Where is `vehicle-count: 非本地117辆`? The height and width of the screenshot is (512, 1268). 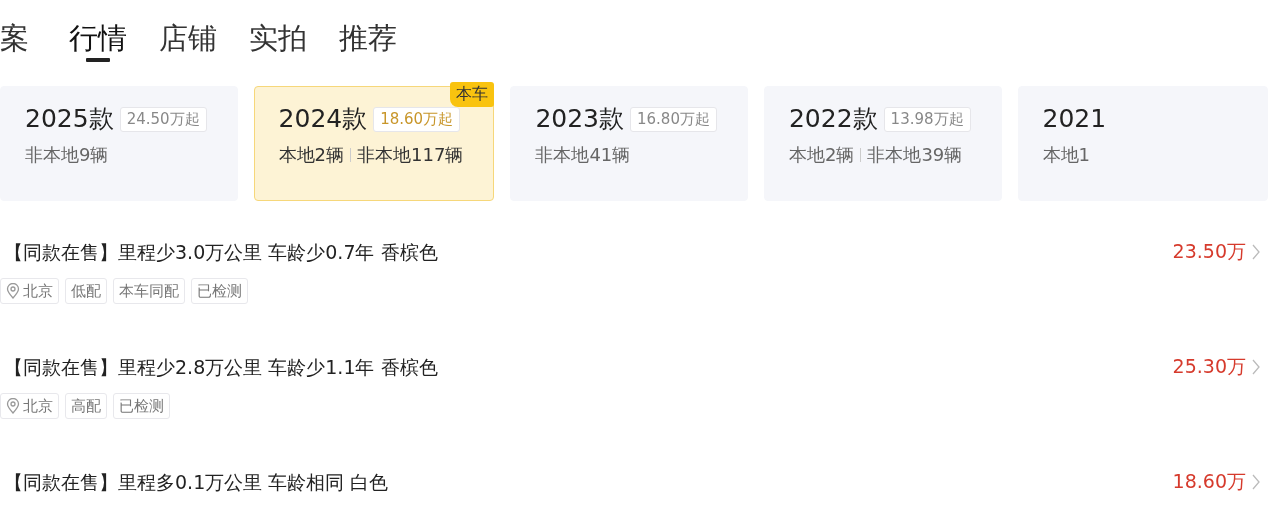
vehicle-count: 非本地117辆 is located at coordinates (410, 155).